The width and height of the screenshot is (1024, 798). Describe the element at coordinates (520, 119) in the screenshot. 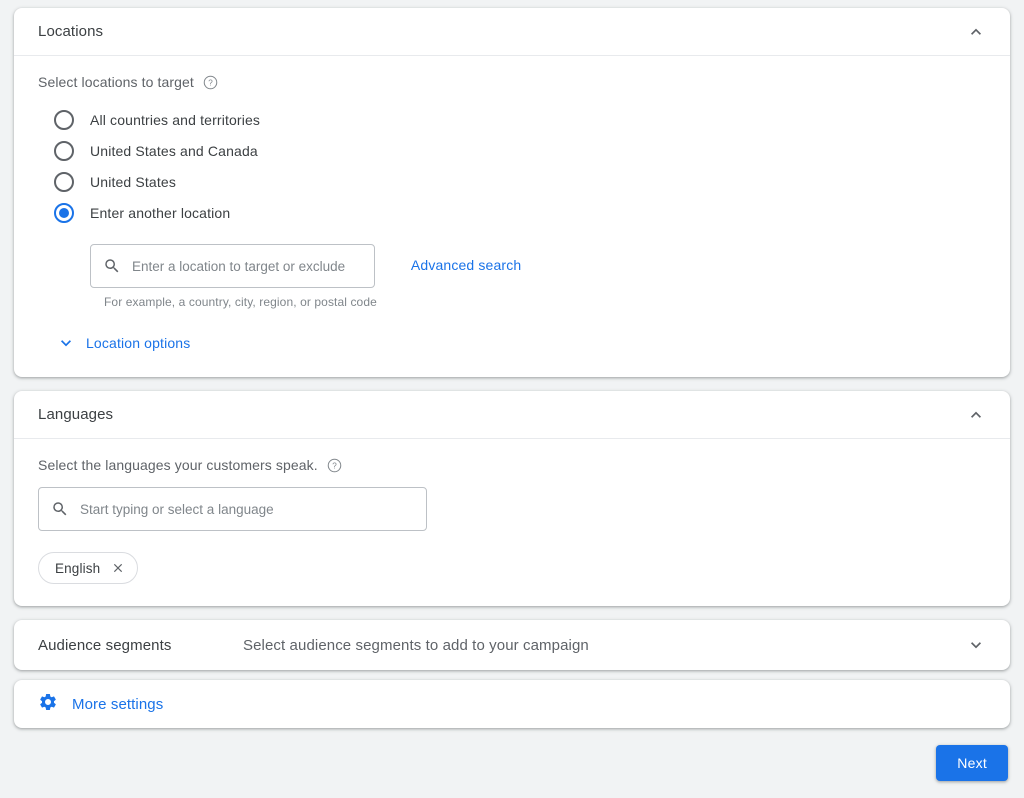

I see `radio-option-all-countries: All countries and territories` at that location.